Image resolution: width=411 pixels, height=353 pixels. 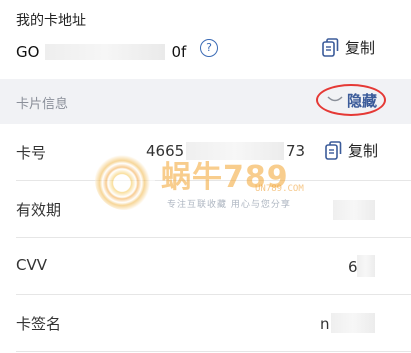 What do you see at coordinates (31, 153) in the screenshot?
I see `card-number-label: 卡号` at bounding box center [31, 153].